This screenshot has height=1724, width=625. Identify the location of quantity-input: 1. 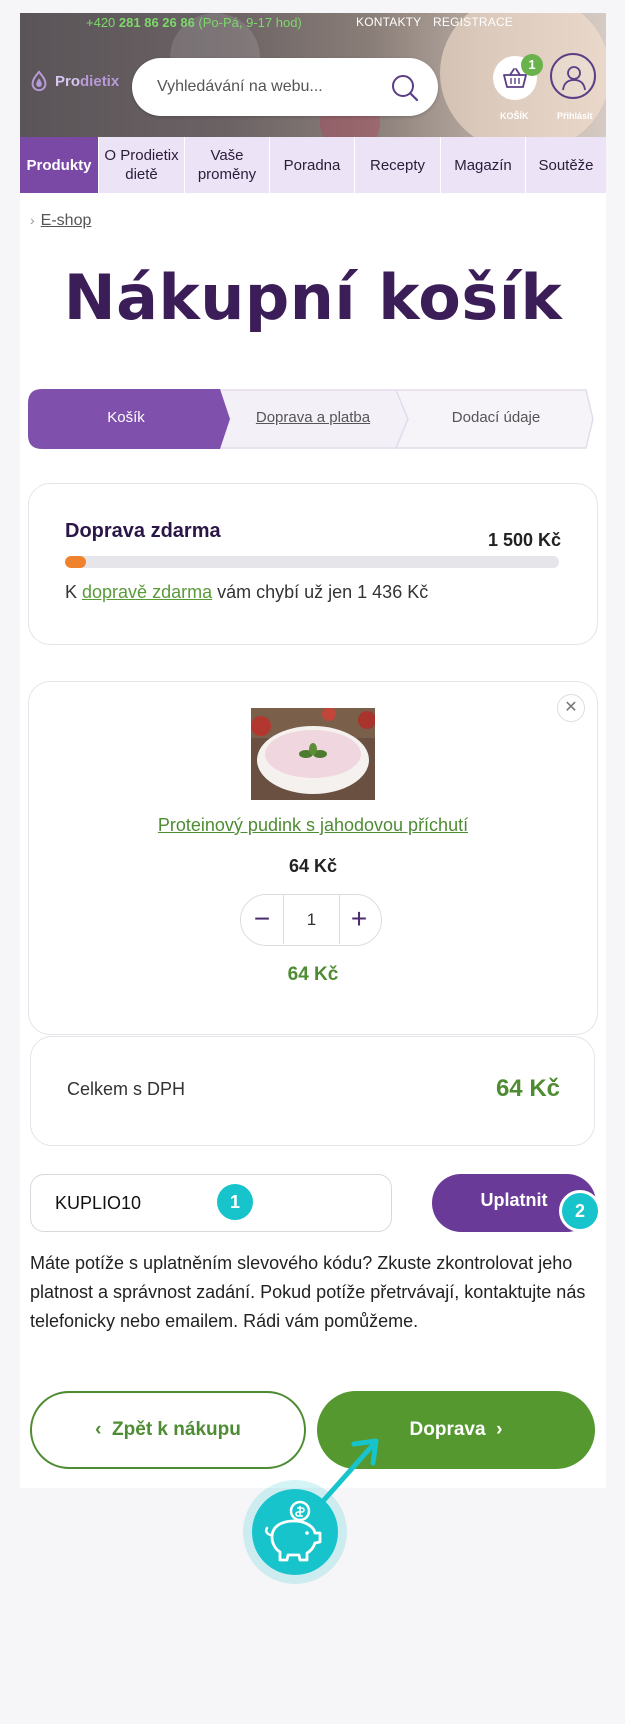
(311, 919).